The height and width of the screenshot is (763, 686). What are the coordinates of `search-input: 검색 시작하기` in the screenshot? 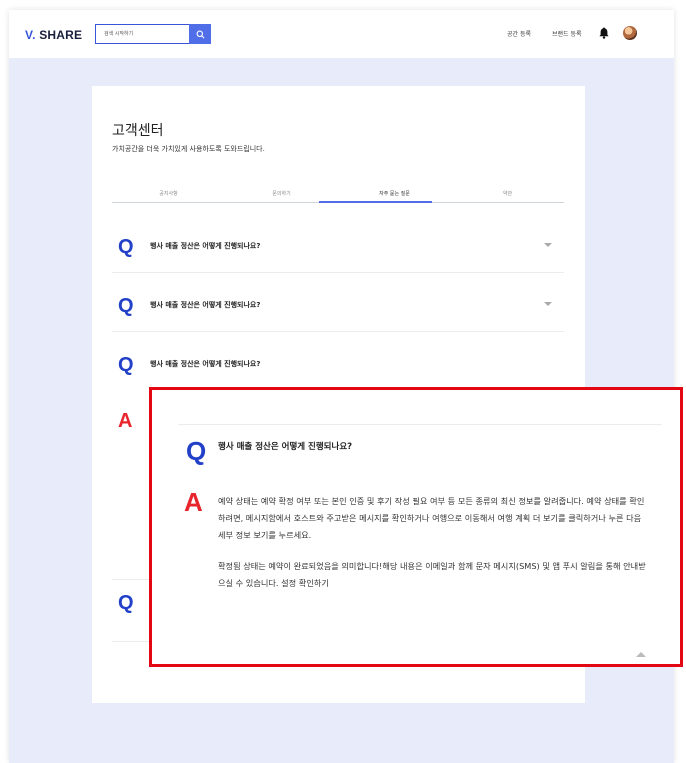 It's located at (118, 33).